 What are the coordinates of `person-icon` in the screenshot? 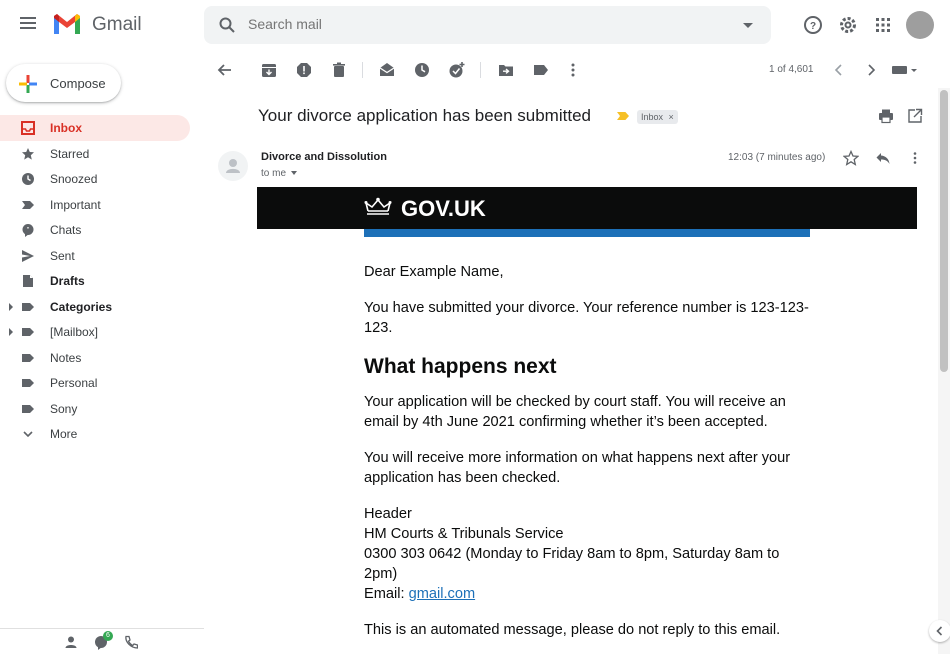 It's located at (233, 166).